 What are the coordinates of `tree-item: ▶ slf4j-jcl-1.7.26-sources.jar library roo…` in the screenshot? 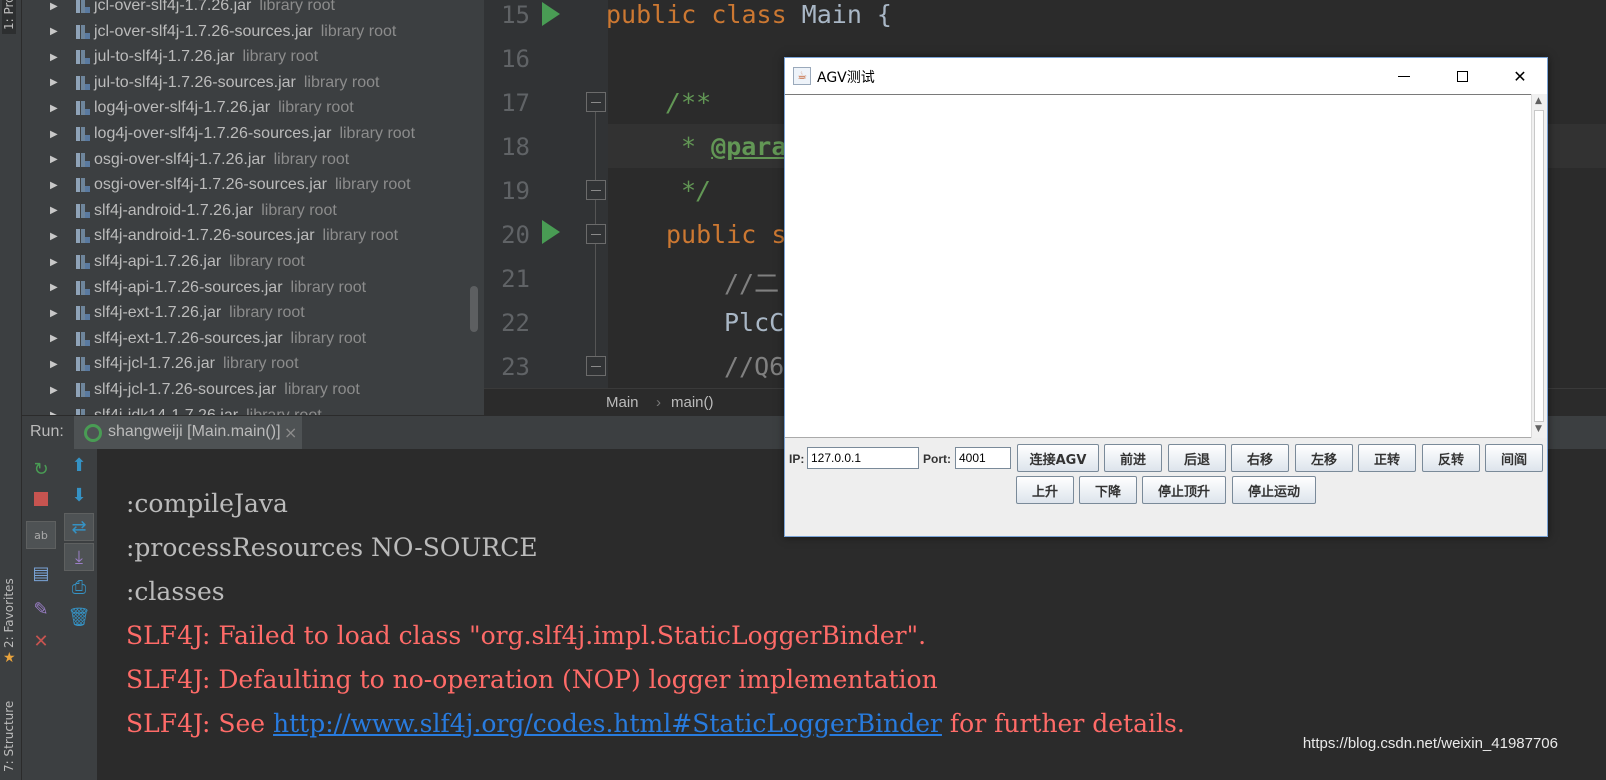 It's located at (253, 390).